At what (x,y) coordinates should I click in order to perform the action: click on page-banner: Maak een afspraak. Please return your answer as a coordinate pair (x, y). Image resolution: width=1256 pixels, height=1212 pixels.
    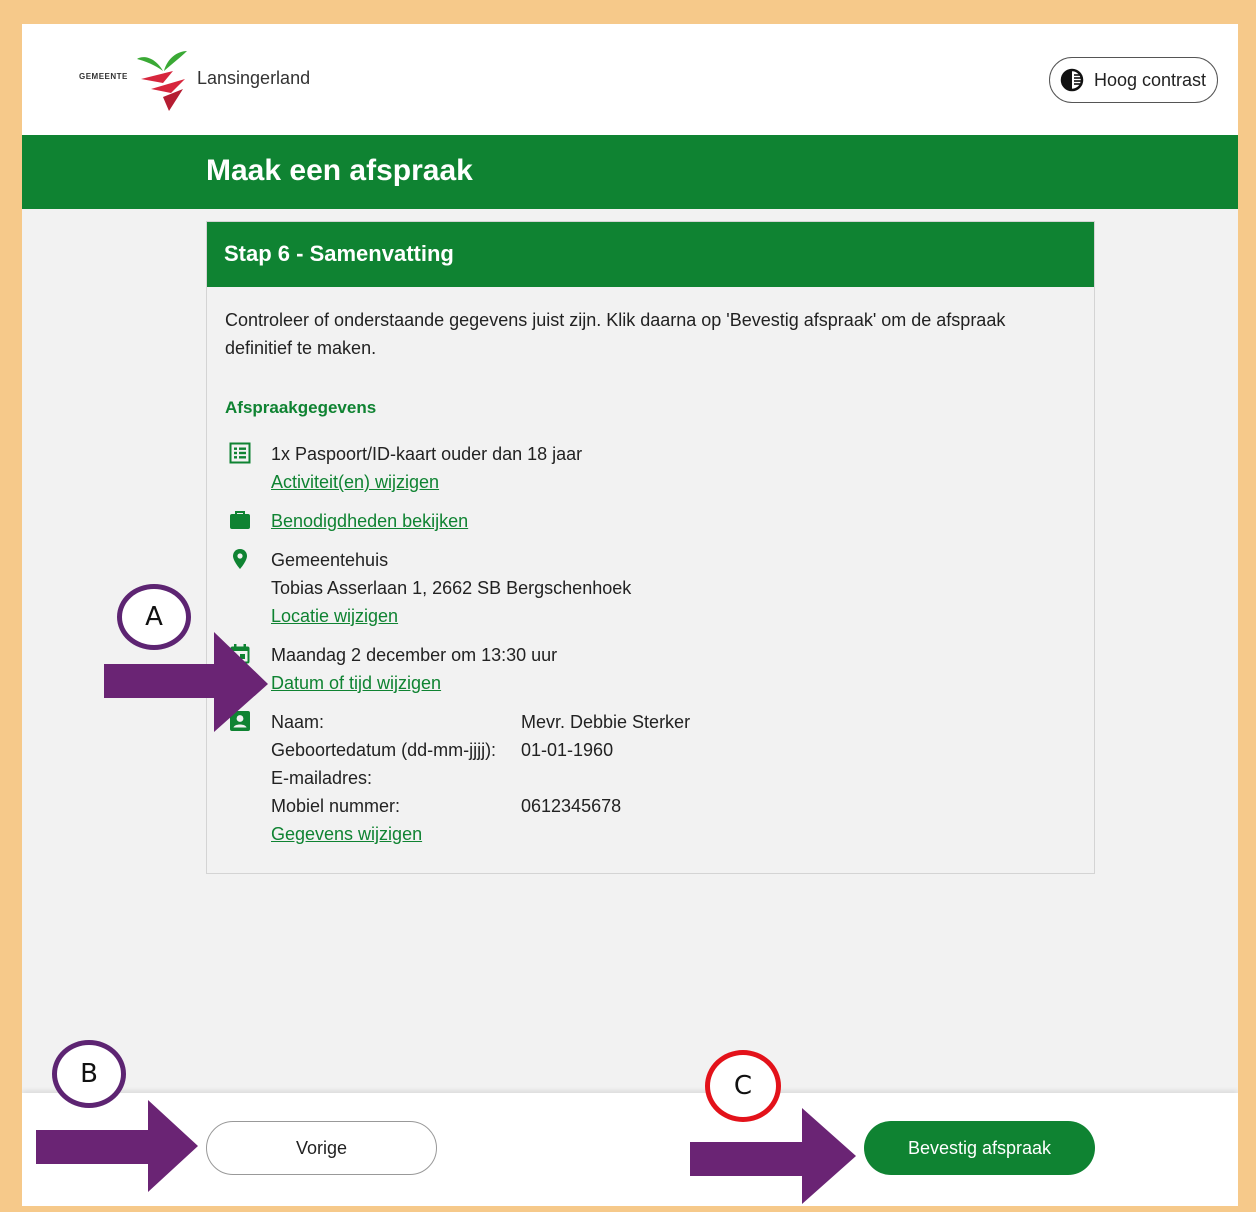
    Looking at the image, I should click on (630, 172).